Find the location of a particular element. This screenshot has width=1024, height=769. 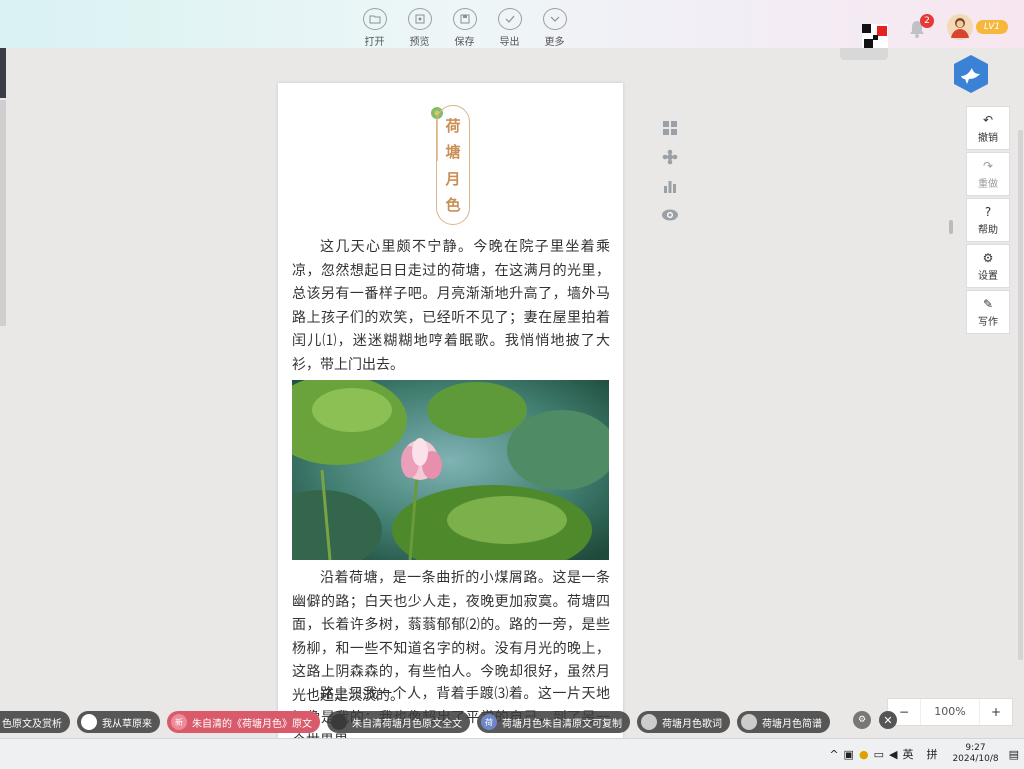

settings-label: 设置 is located at coordinates (988, 276).